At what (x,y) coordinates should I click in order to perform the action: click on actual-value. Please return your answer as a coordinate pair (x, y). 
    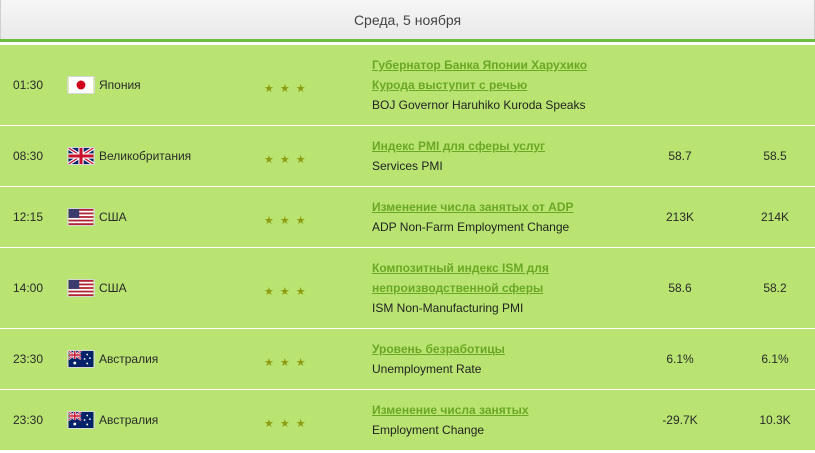
    Looking at the image, I should click on (680, 85).